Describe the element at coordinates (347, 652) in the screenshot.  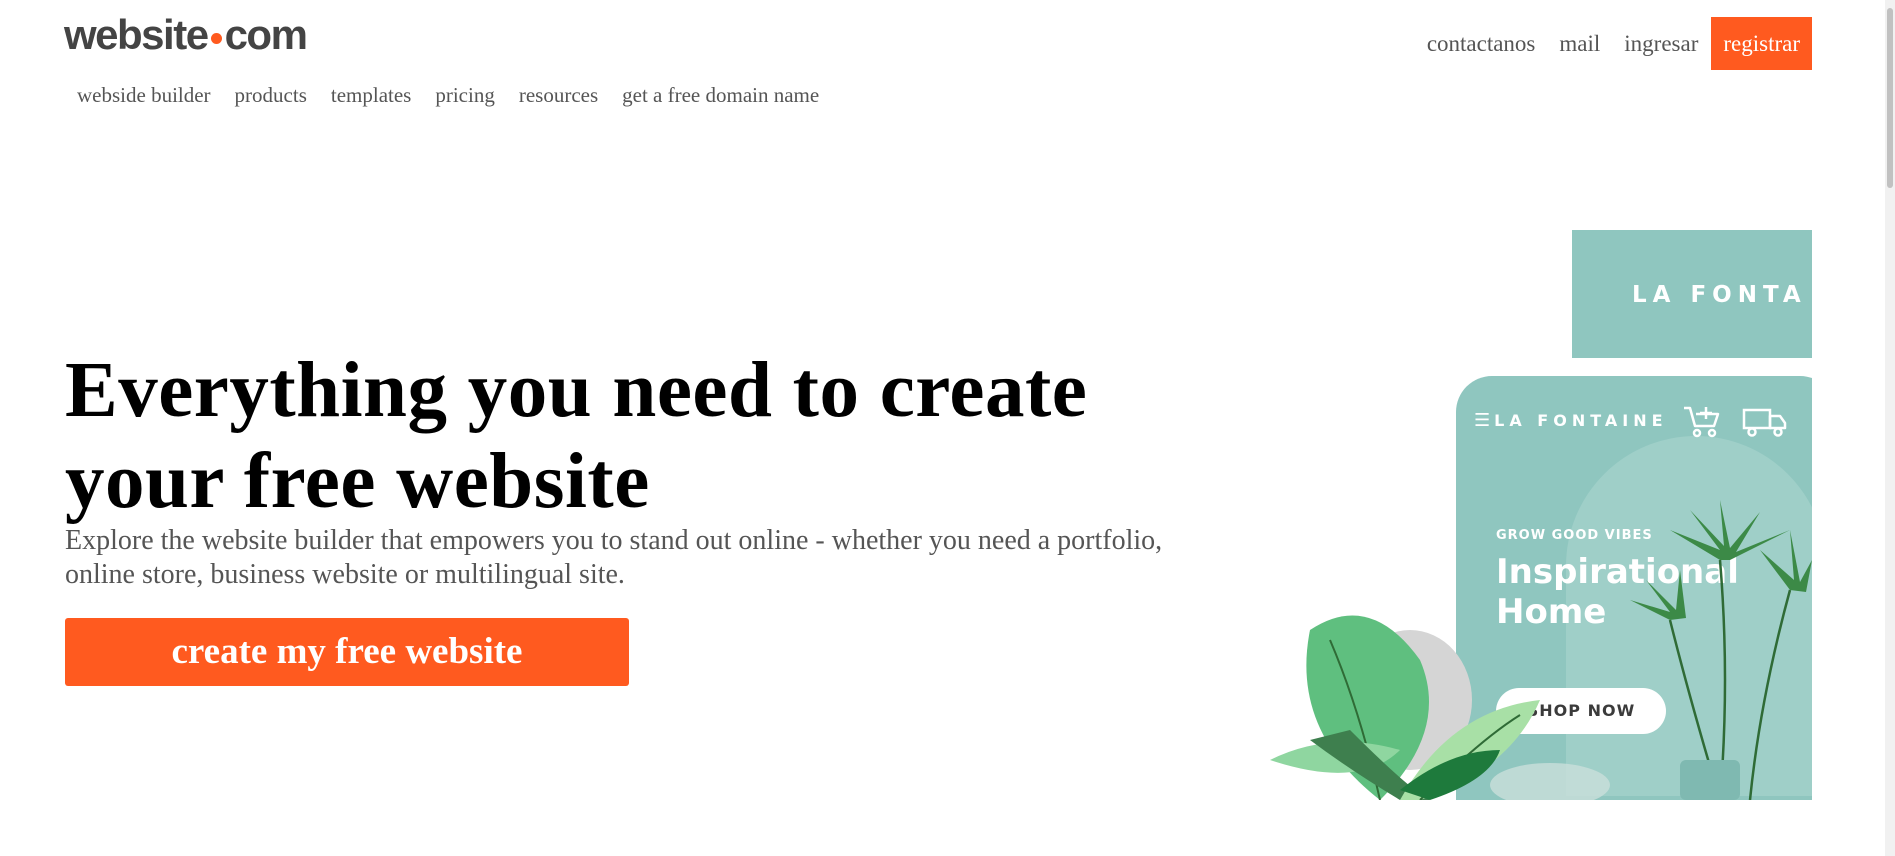
I see `create-website-button: create my free website` at that location.